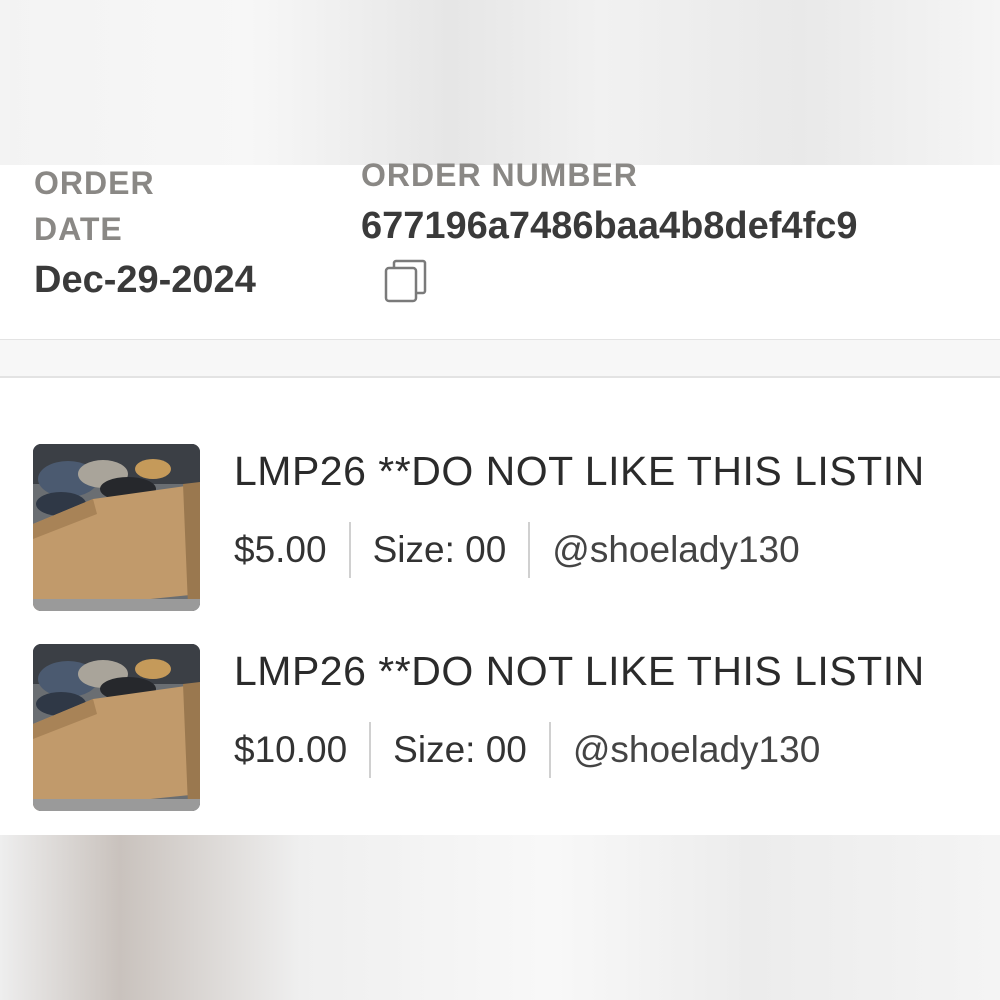  Describe the element at coordinates (609, 226) in the screenshot. I see `order-number-value: 677196a7486baa4b8def4fc9` at that location.